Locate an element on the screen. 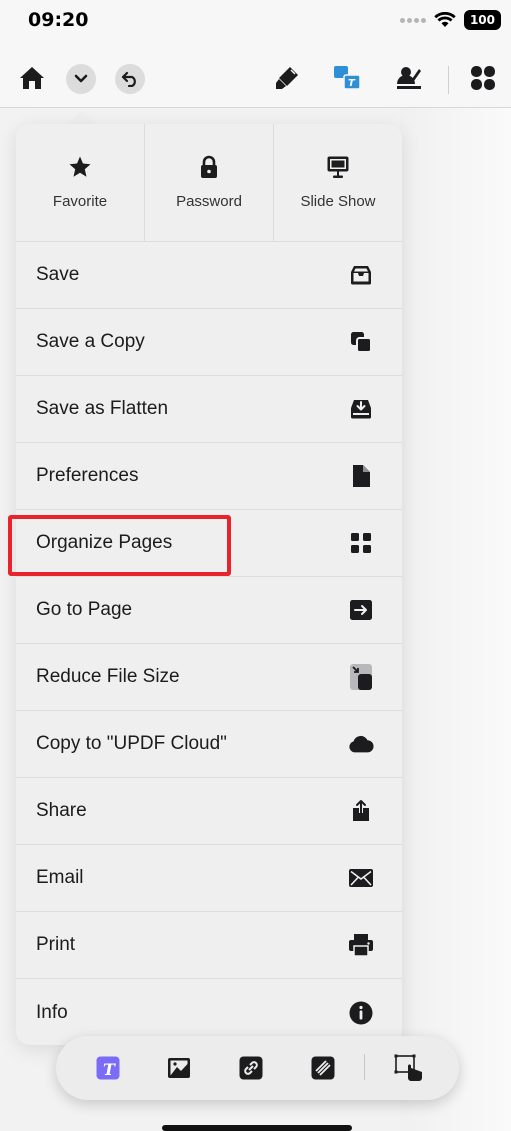 This screenshot has height=1131, width=511. menu-item-save: Save is located at coordinates (209, 275).